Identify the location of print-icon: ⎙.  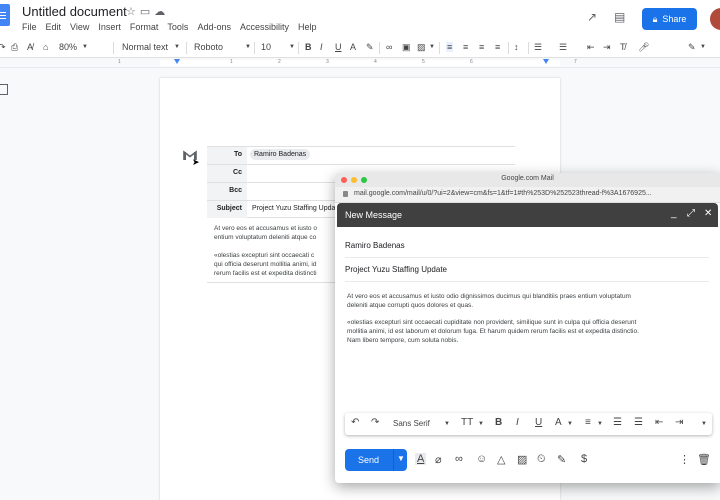
(14, 47).